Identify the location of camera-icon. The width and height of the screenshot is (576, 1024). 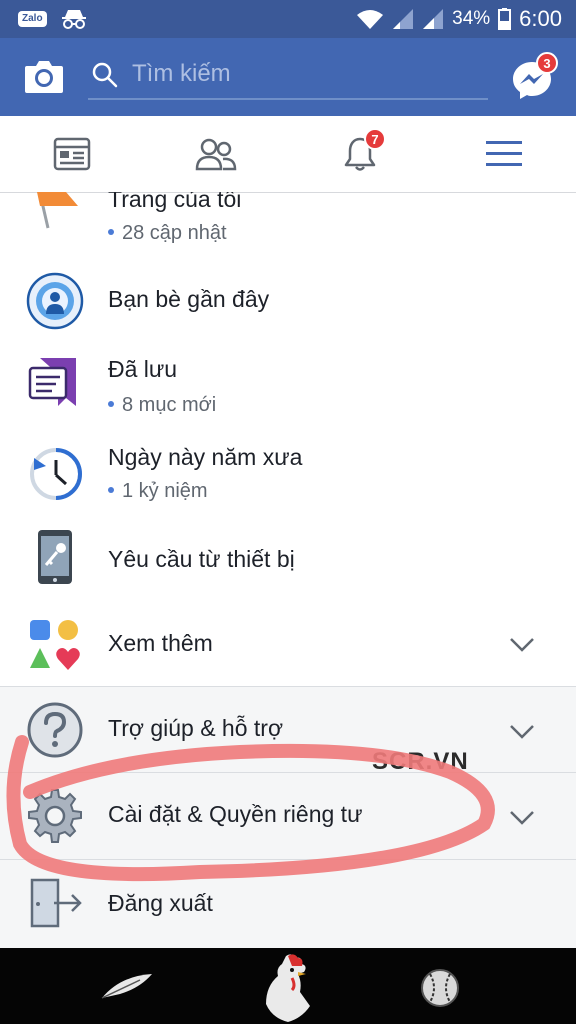
(44, 76).